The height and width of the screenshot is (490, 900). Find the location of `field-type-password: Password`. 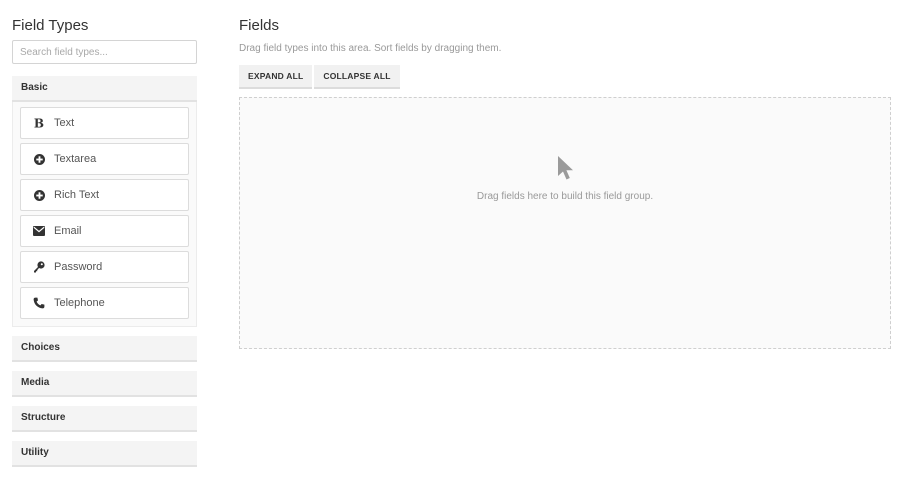

field-type-password: Password is located at coordinates (104, 267).